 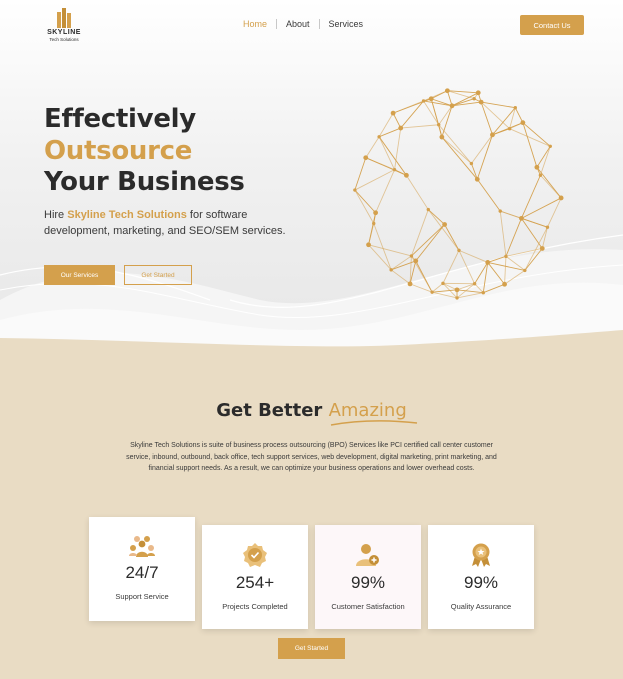 I want to click on skyline-logo-icon, so click(x=64, y=18).